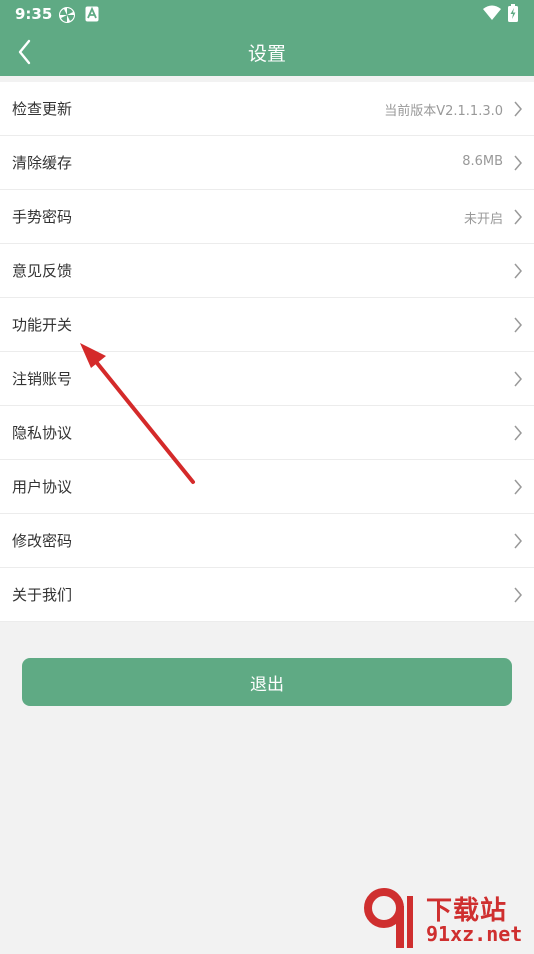  Describe the element at coordinates (447, 918) in the screenshot. I see `watermark: 下载站 91xz.net` at that location.